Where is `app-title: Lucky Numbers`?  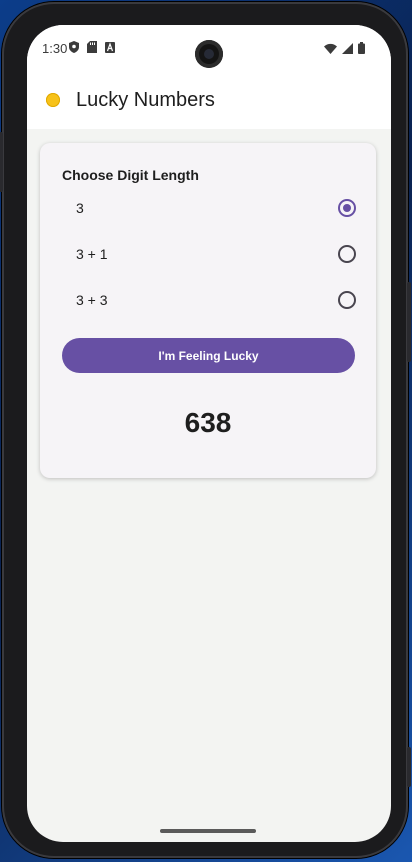 app-title: Lucky Numbers is located at coordinates (145, 100).